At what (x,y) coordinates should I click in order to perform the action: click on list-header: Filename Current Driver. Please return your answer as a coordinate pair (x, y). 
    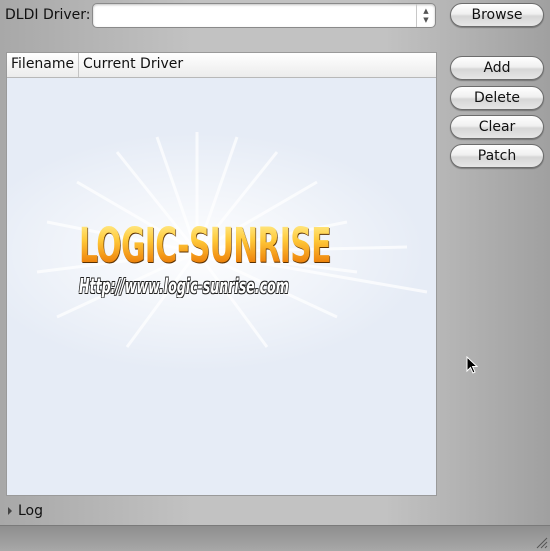
    Looking at the image, I should click on (221, 65).